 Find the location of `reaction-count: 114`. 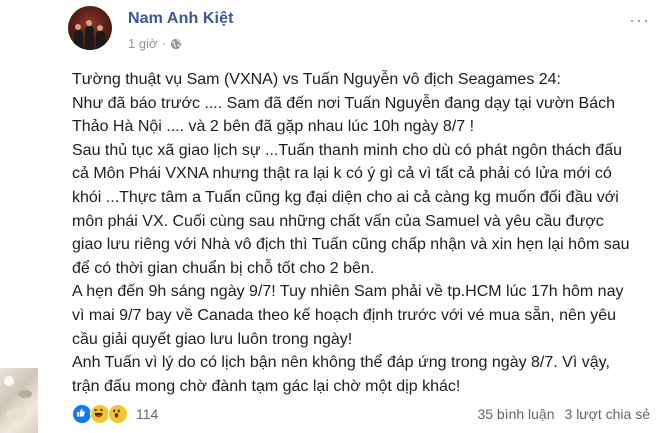

reaction-count: 114 is located at coordinates (147, 414).